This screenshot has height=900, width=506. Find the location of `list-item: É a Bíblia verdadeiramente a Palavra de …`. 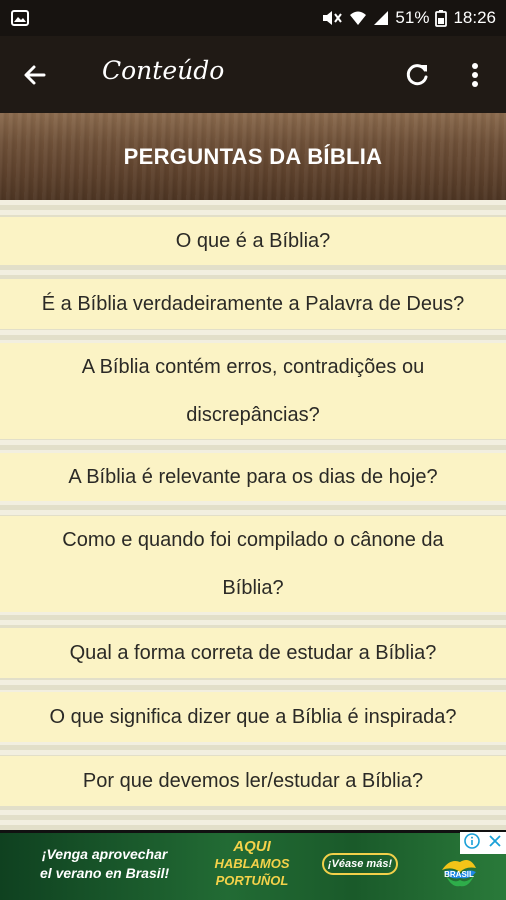

list-item: É a Bíblia verdadeiramente a Palavra de … is located at coordinates (253, 304).